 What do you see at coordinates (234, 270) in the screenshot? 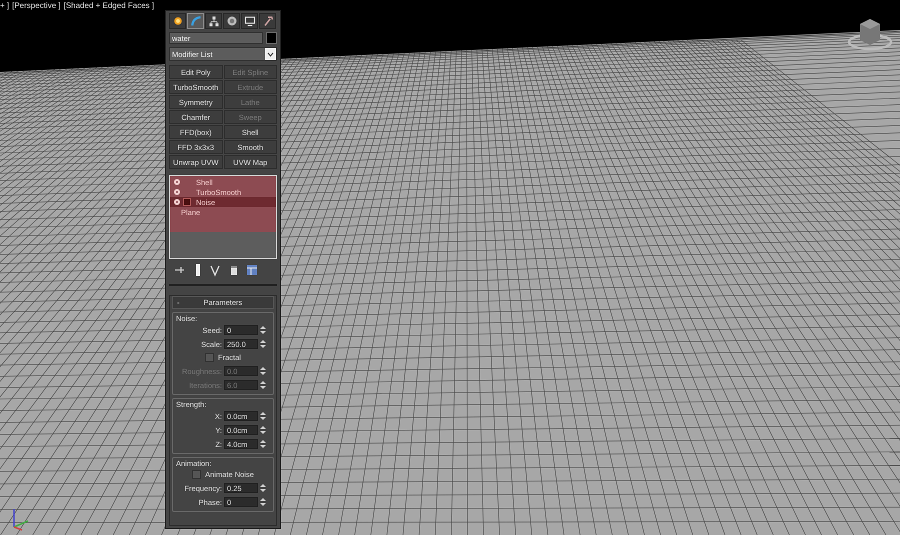
I see `remove-icon` at bounding box center [234, 270].